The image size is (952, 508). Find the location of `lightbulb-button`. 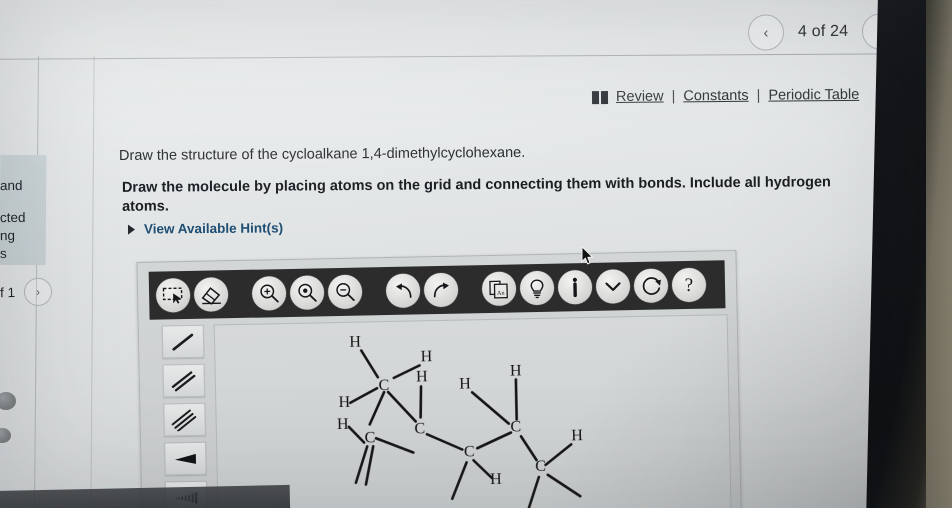

lightbulb-button is located at coordinates (537, 288).